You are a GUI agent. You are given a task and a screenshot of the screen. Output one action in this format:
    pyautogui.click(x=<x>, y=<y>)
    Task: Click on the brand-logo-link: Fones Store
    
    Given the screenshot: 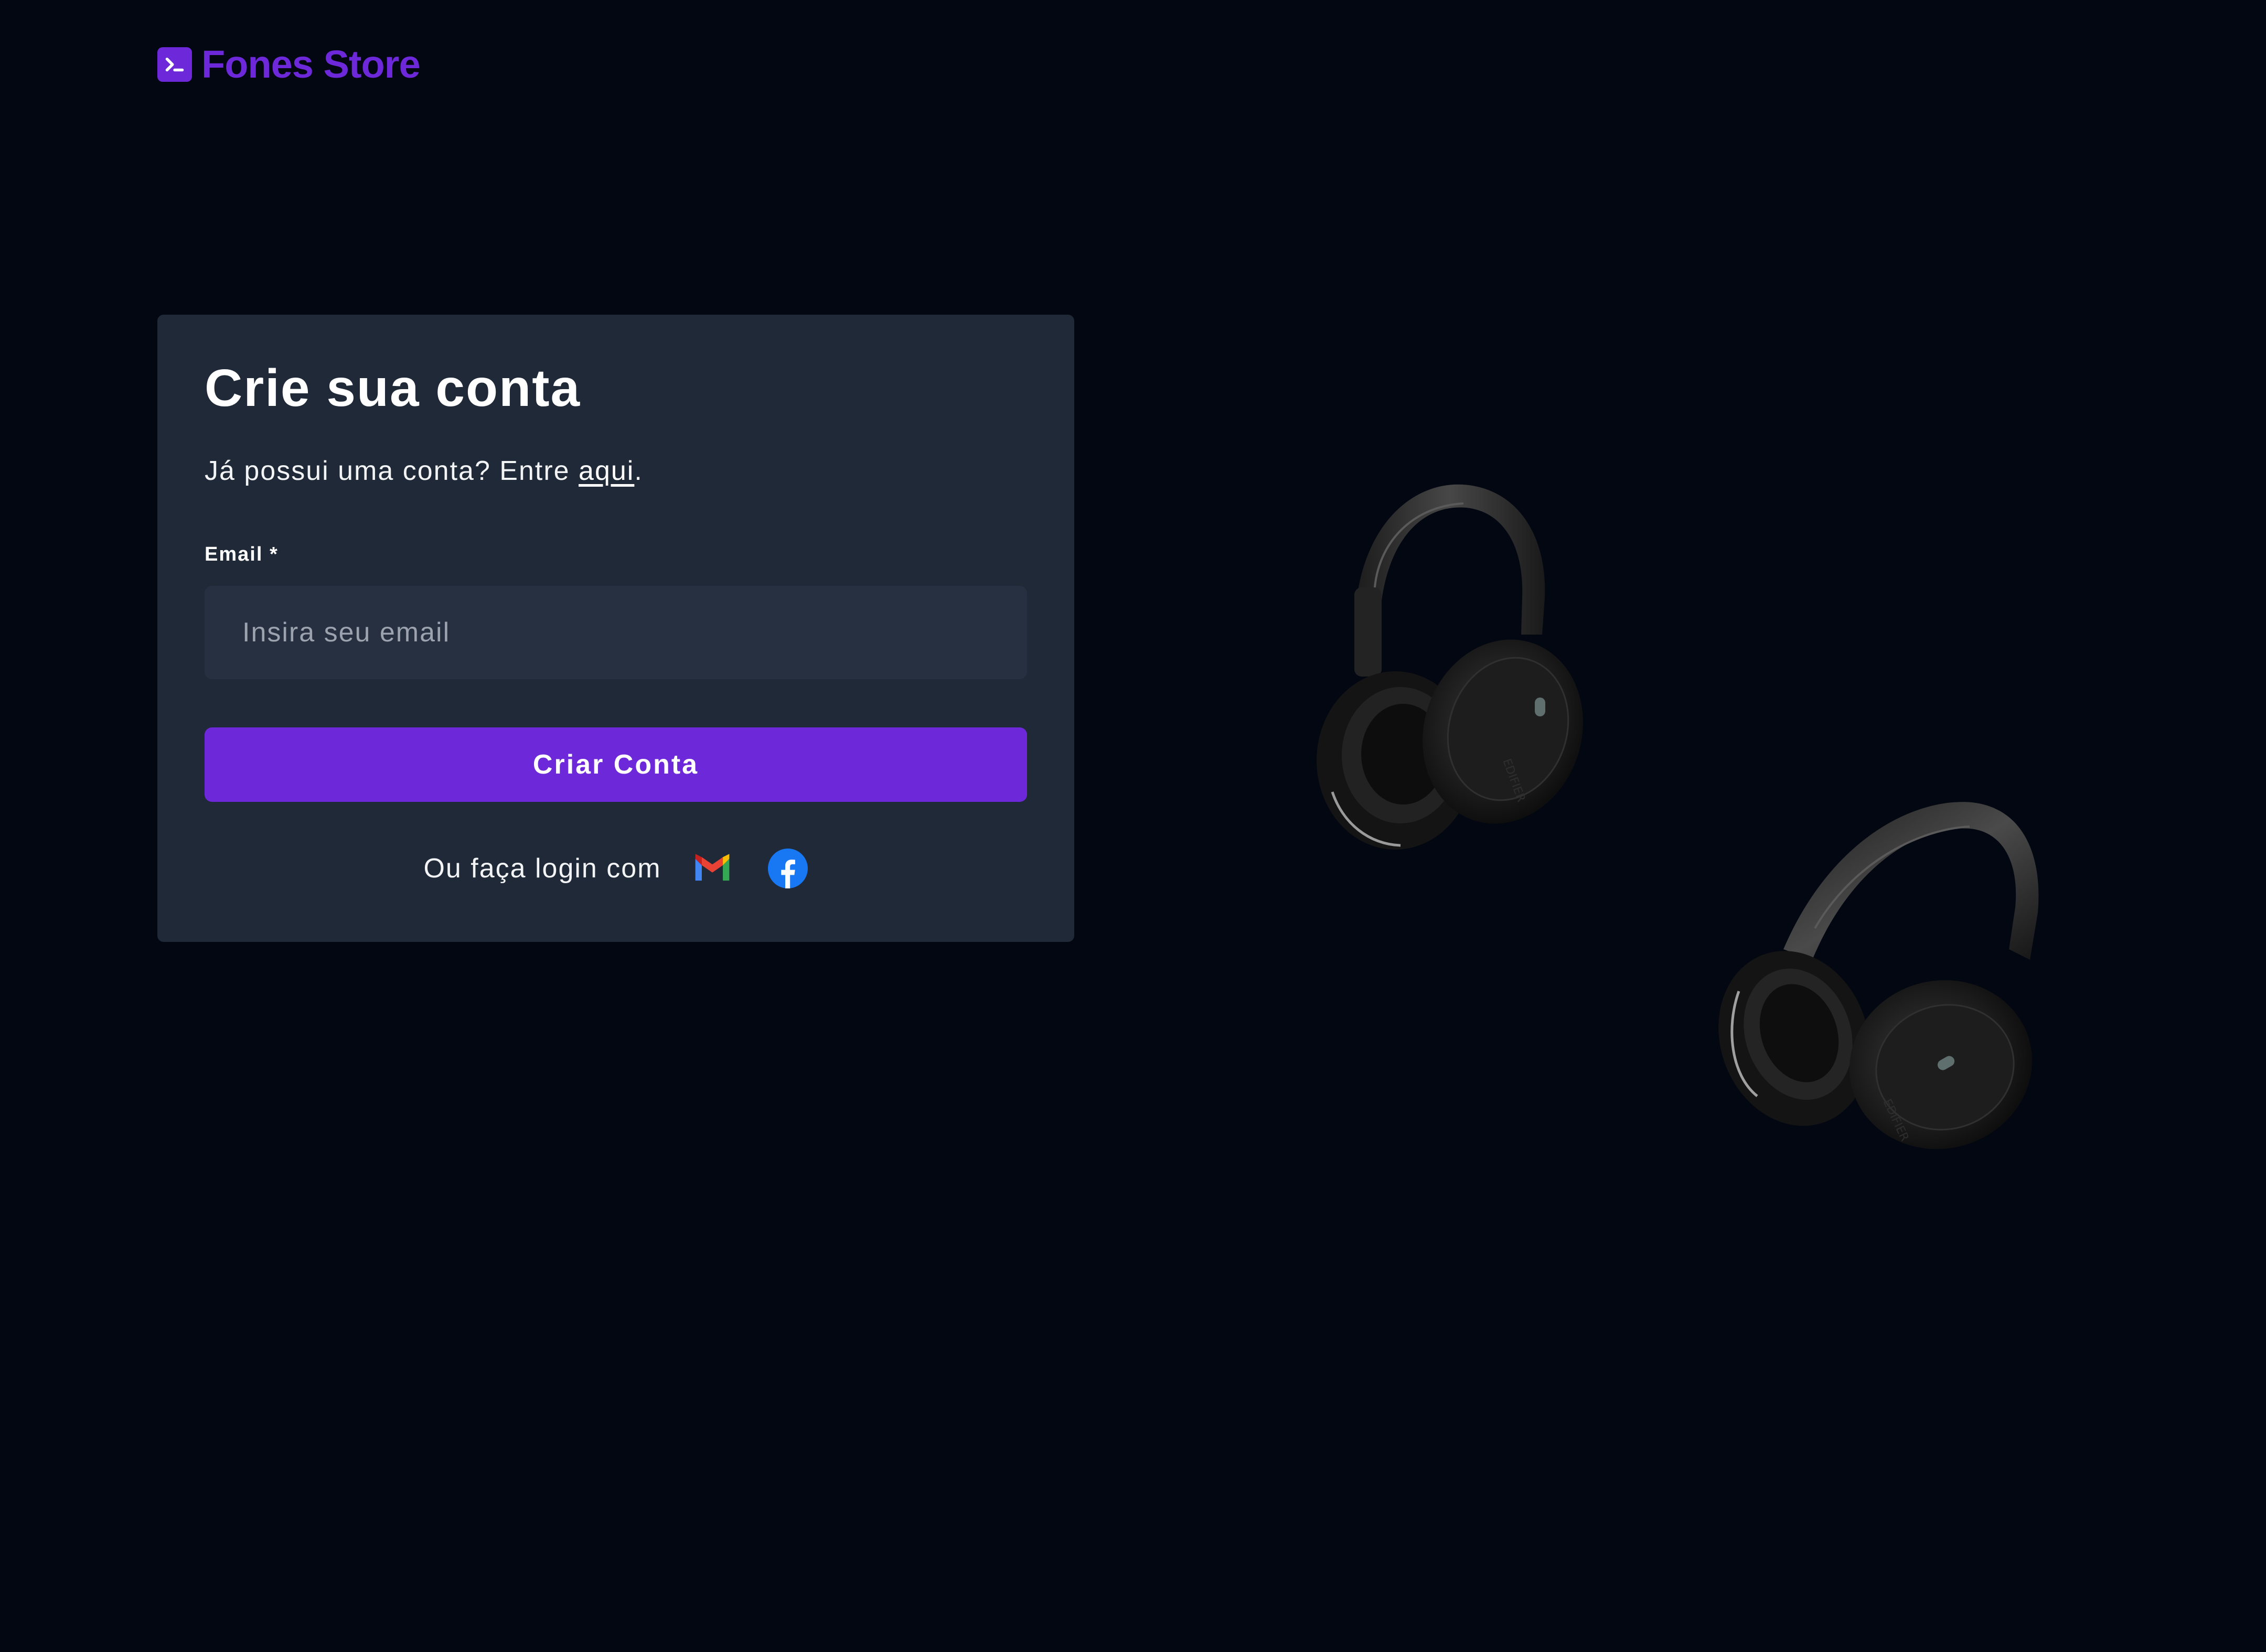 What is the action you would take?
    pyautogui.click(x=289, y=64)
    